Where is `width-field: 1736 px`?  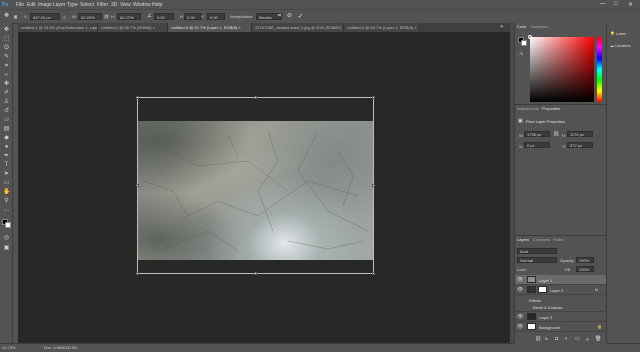 width-field: 1736 px is located at coordinates (537, 134).